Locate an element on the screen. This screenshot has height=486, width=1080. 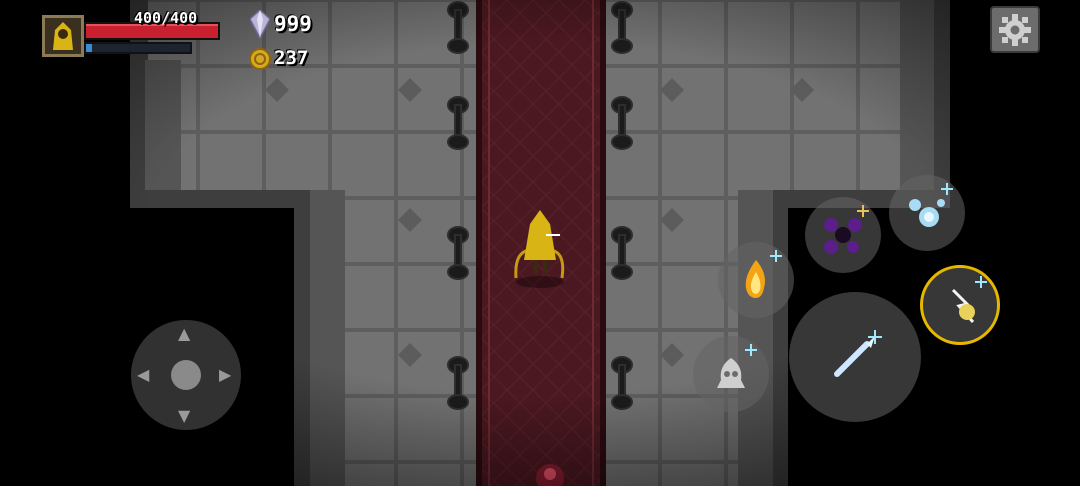
movement-joystick: ▲ ▼ ◀ ▶ is located at coordinates (186, 375).